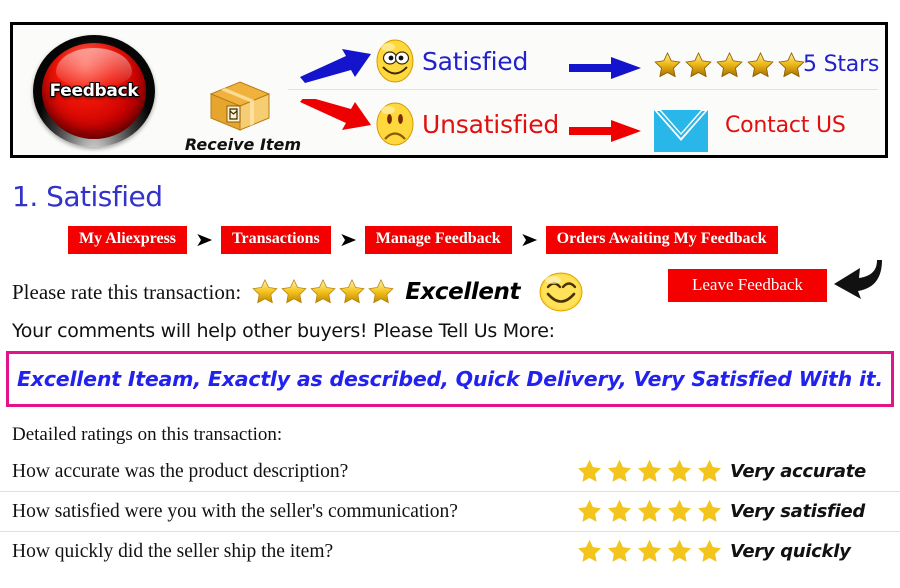  What do you see at coordinates (127, 291) in the screenshot?
I see `rate-transaction-label: Please rate this transaction:` at bounding box center [127, 291].